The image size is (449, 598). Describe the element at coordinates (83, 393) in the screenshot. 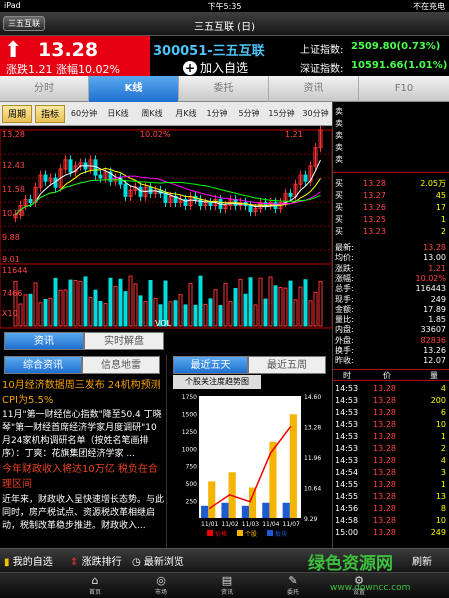

I see `news-headline-1: 10月经济数据周三发布 24机构预测CPI为5.5%` at that location.